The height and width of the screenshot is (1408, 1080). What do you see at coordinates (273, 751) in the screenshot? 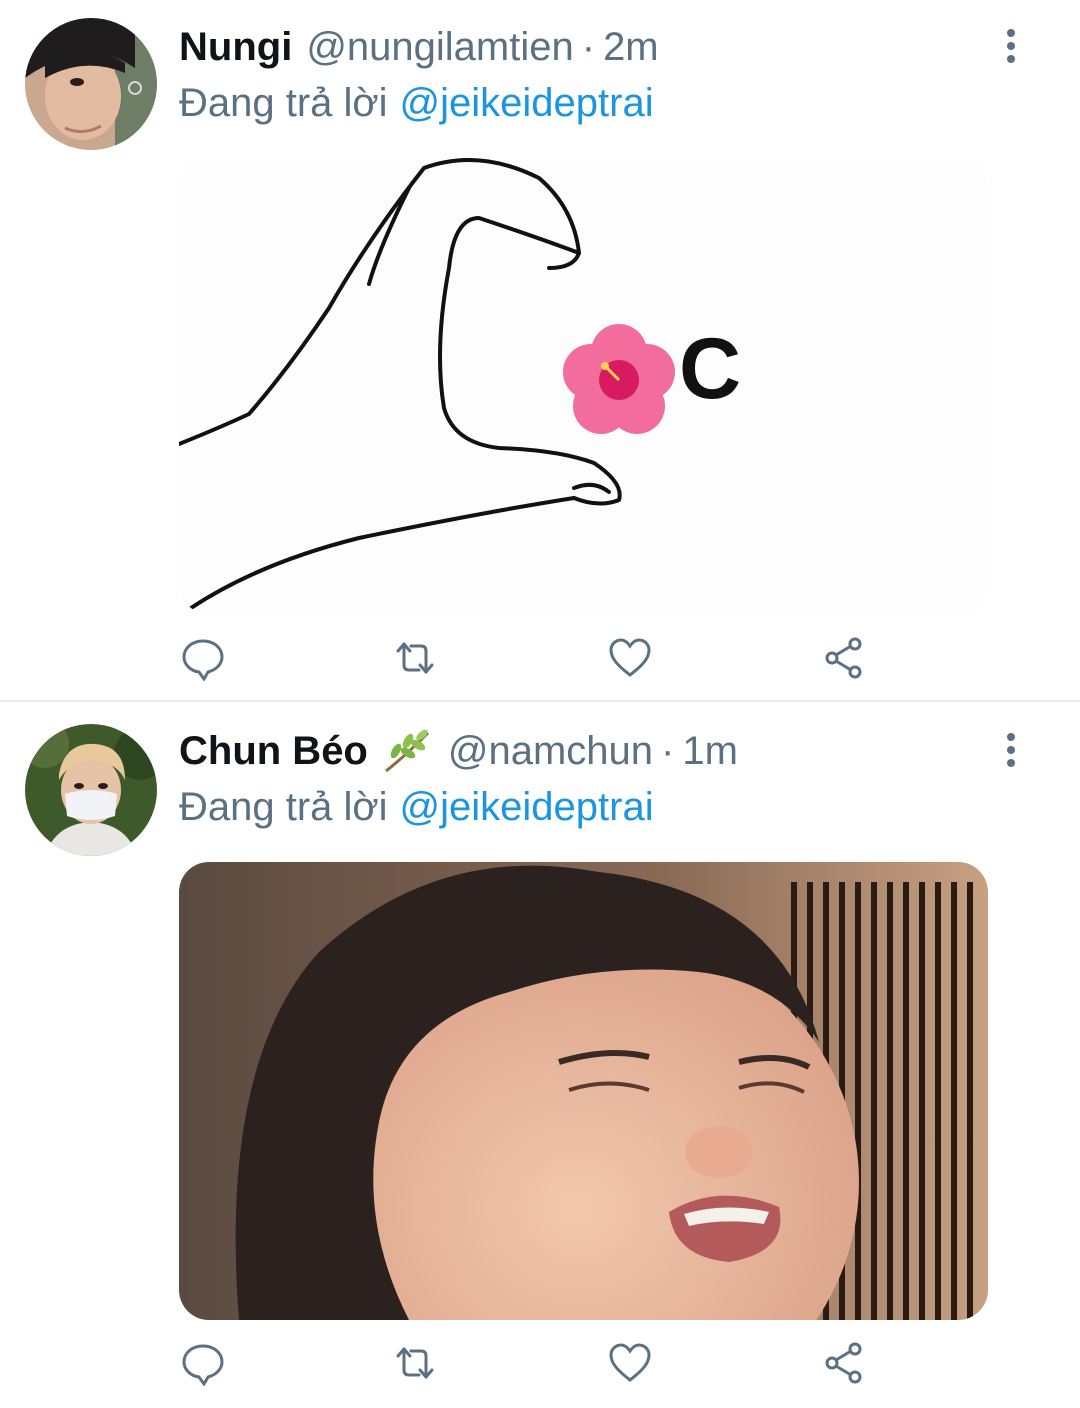
I see `display-name: Chun Béo` at bounding box center [273, 751].